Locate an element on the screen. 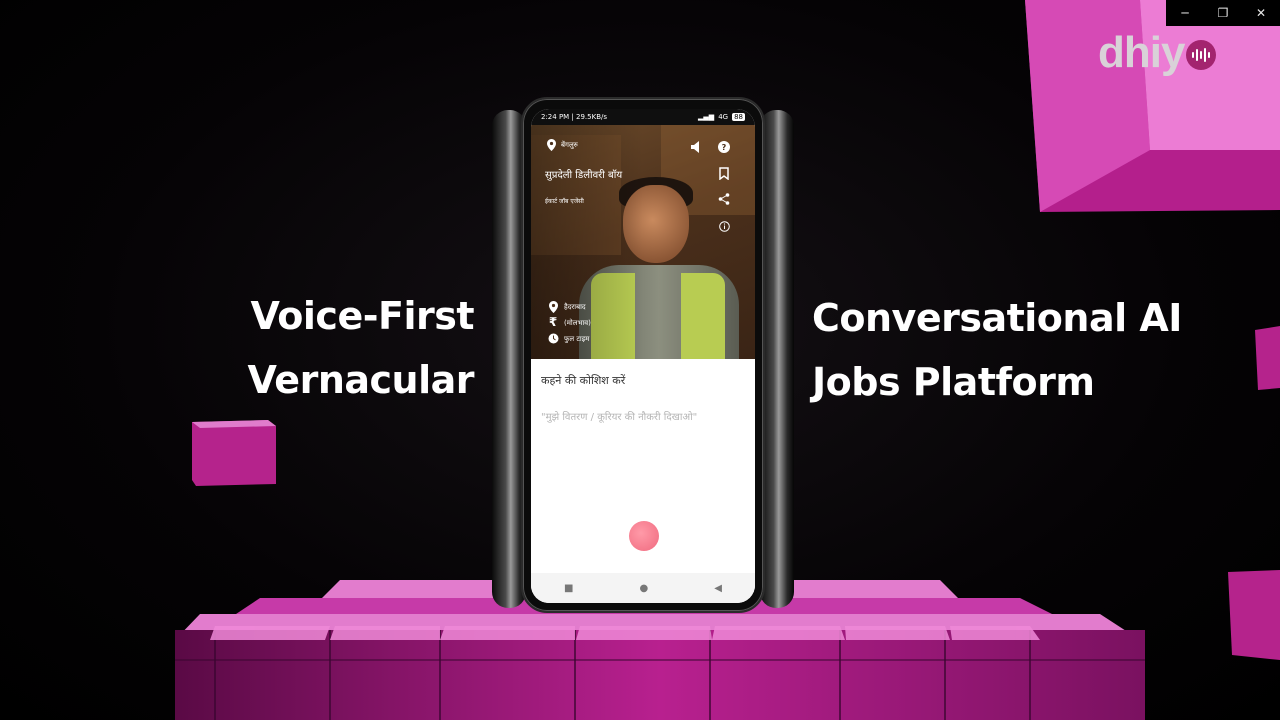 This screenshot has width=1280, height=720. clock-icon is located at coordinates (553, 340).